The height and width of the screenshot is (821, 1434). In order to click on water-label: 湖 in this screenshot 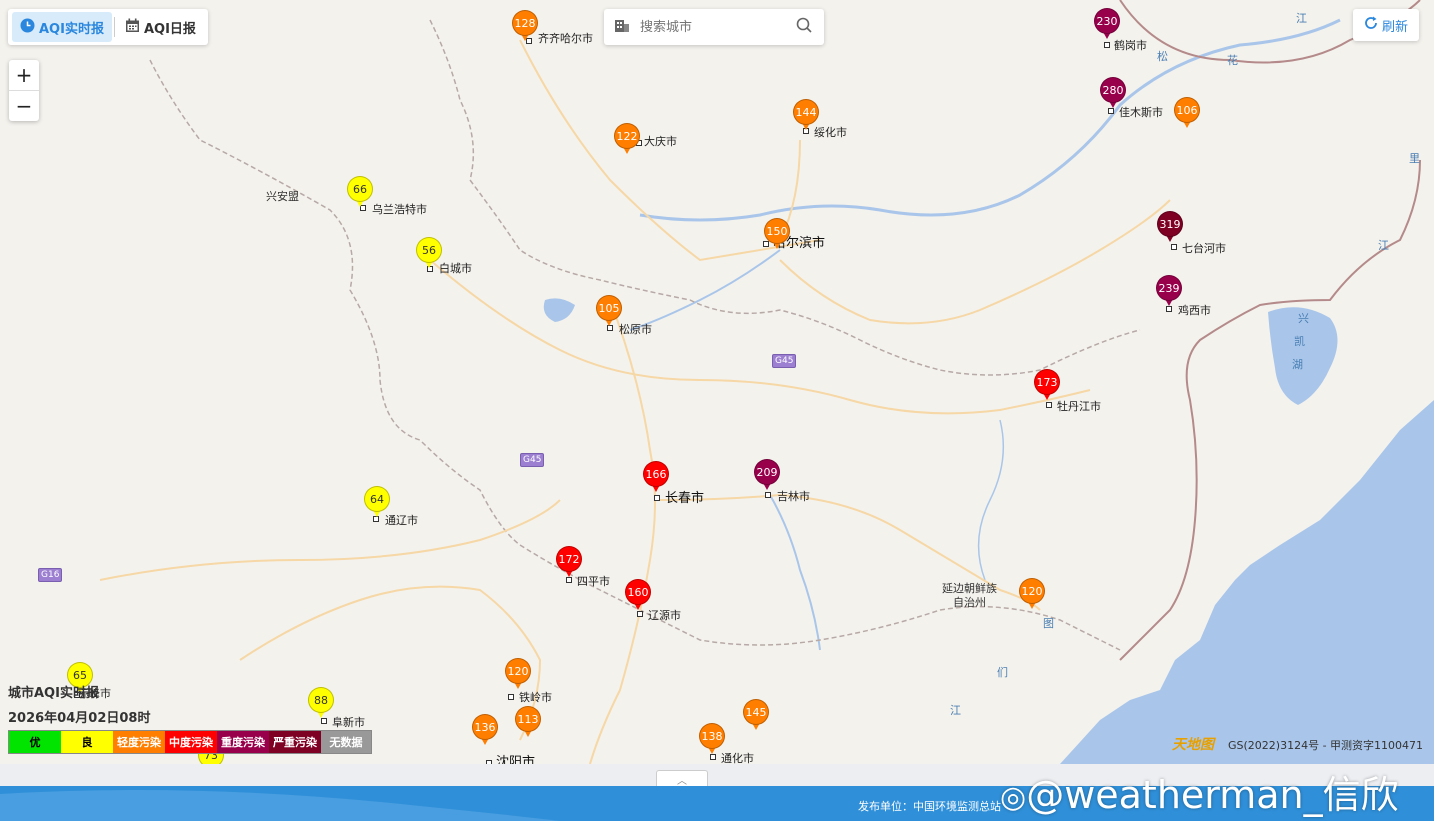, I will do `click(1297, 364)`.